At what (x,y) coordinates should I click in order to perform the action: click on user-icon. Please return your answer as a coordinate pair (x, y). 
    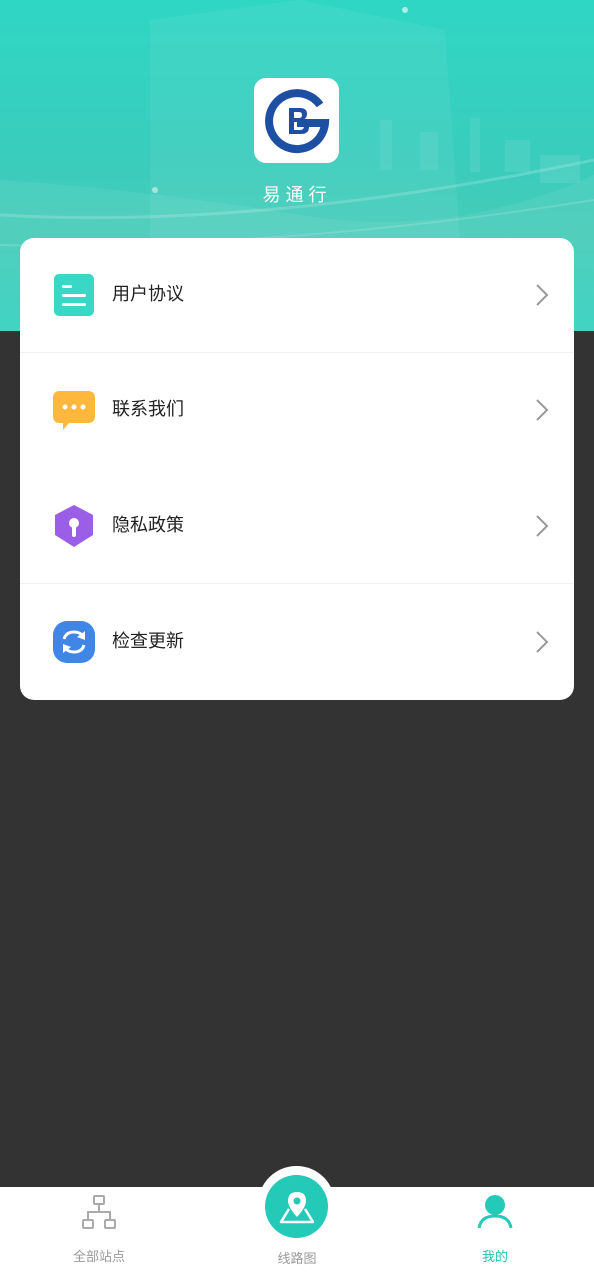
    Looking at the image, I should click on (495, 1212).